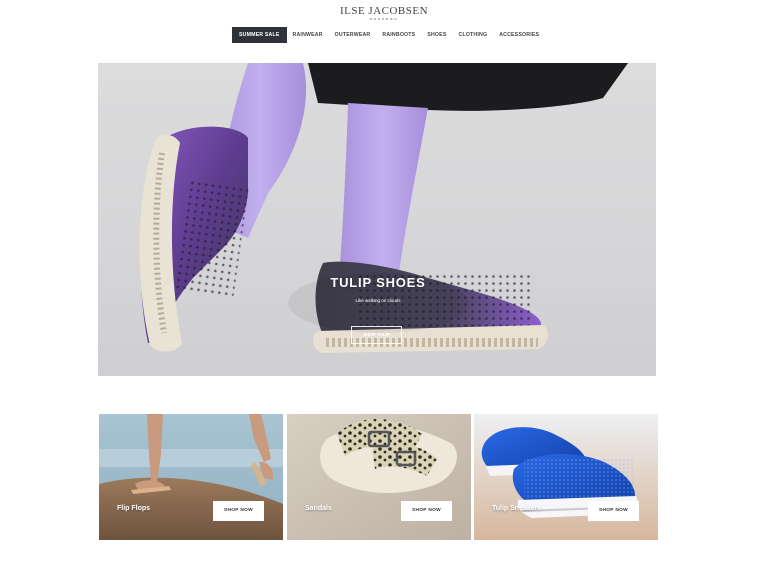  What do you see at coordinates (398, 35) in the screenshot?
I see `nav-item-rainboots: RAINBOOTS` at bounding box center [398, 35].